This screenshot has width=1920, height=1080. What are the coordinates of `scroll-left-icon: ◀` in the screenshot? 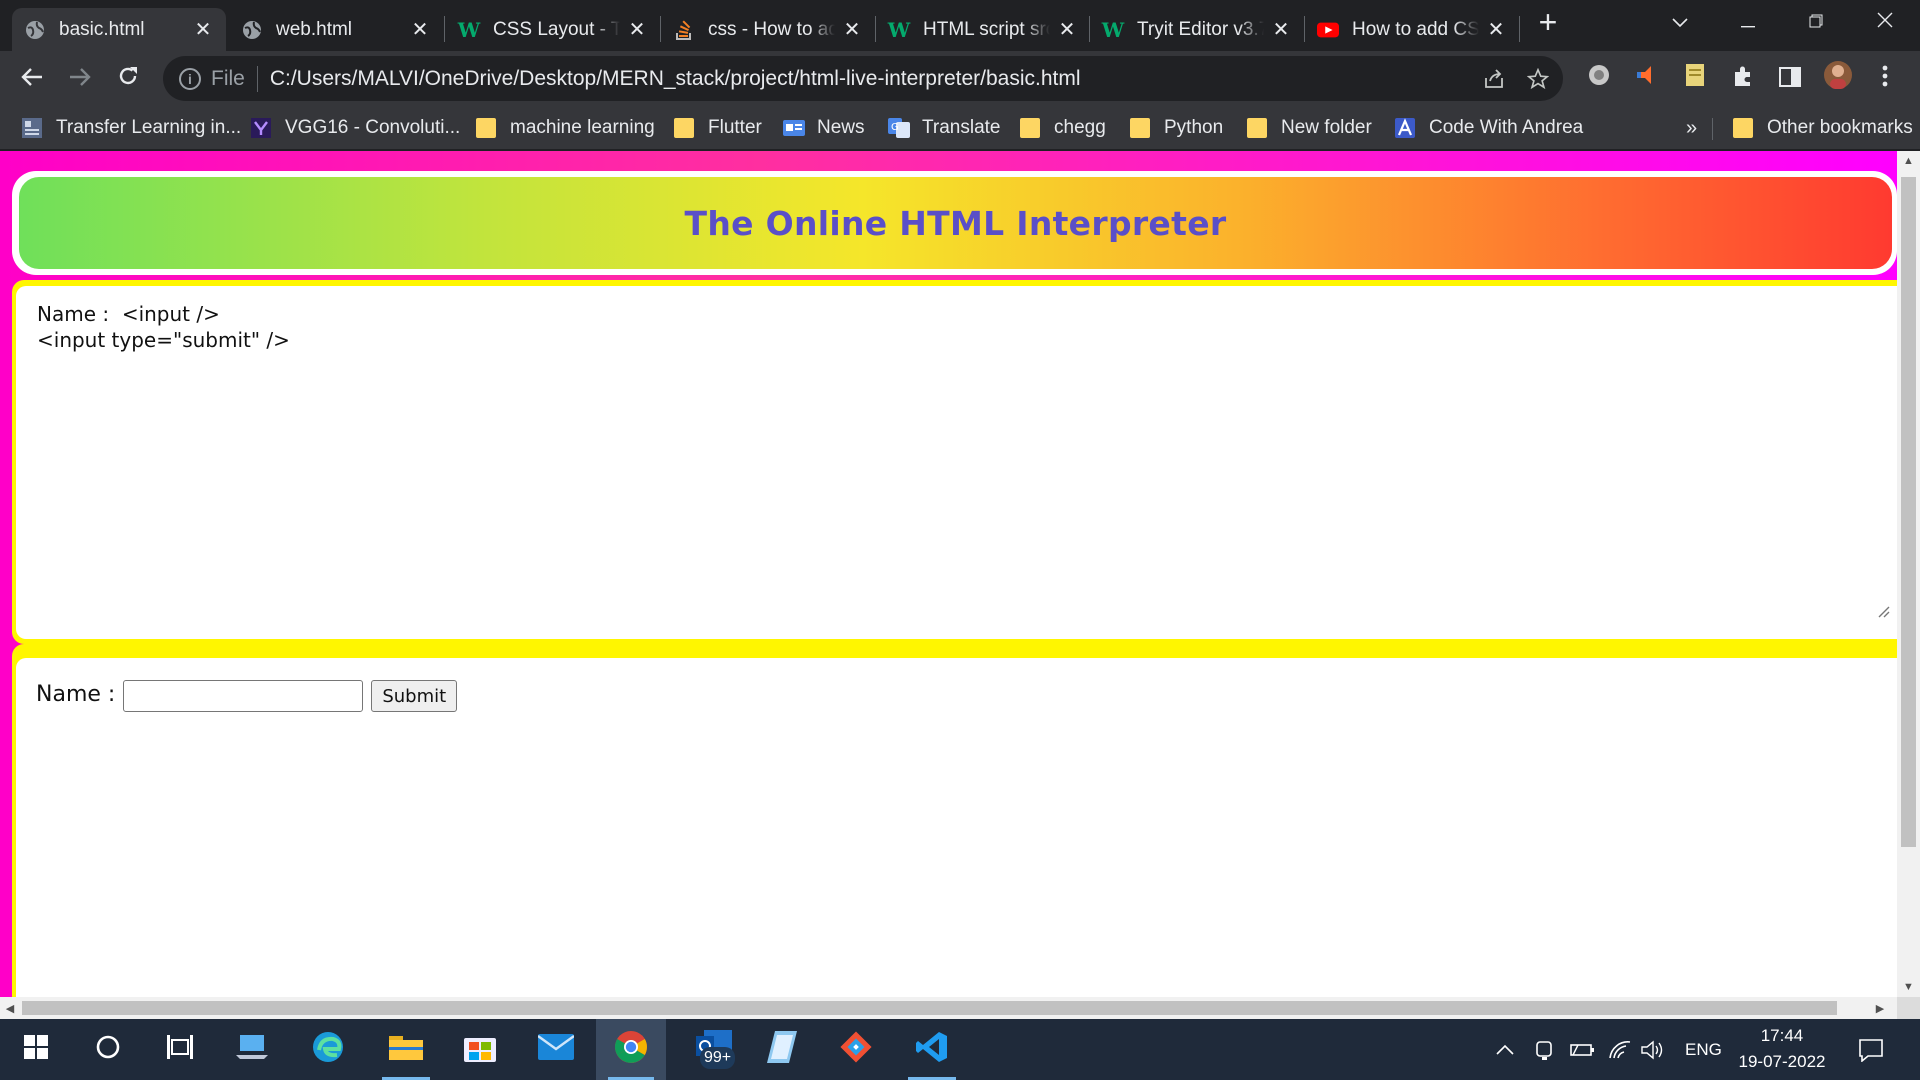 It's located at (10, 1008).